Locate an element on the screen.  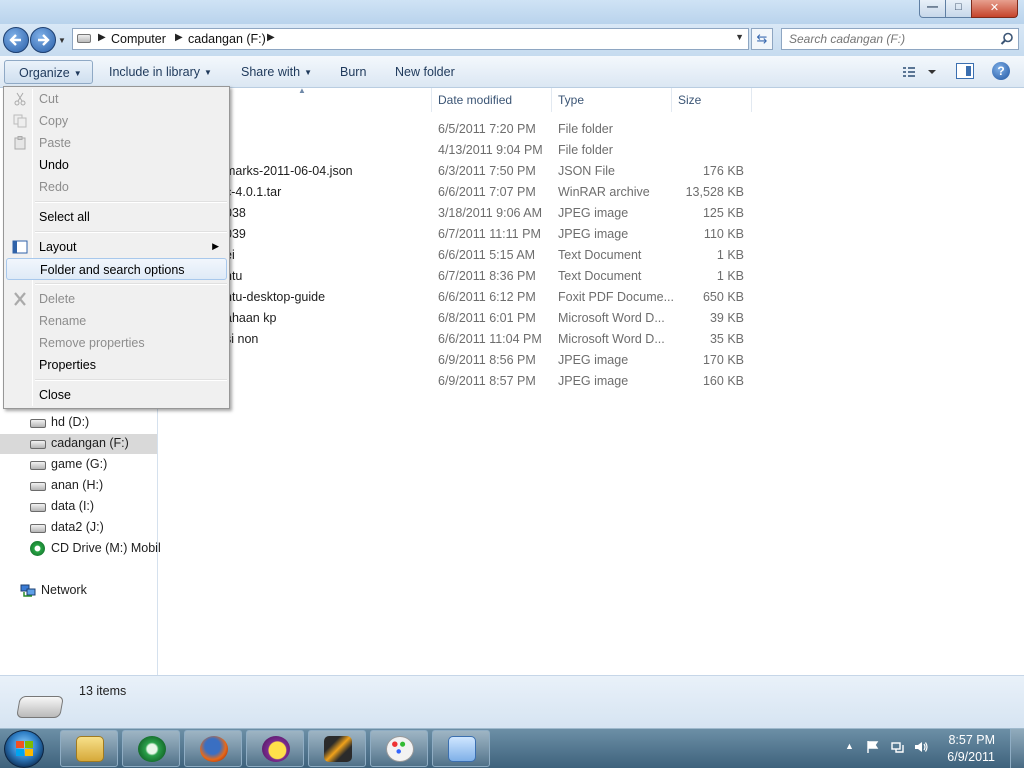
column-header-size: Size is located at coordinates (689, 100).